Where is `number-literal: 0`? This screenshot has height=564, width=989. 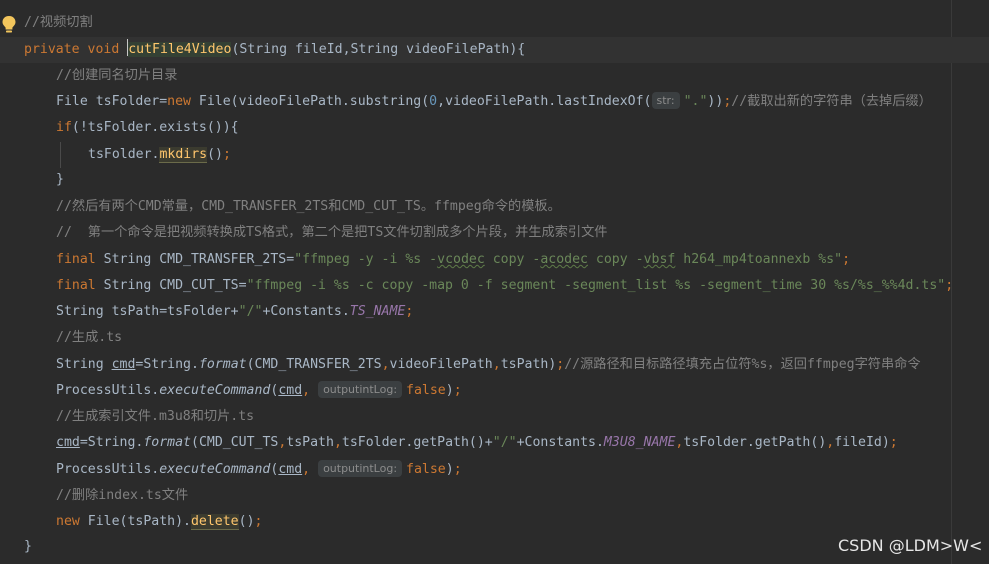 number-literal: 0 is located at coordinates (433, 101).